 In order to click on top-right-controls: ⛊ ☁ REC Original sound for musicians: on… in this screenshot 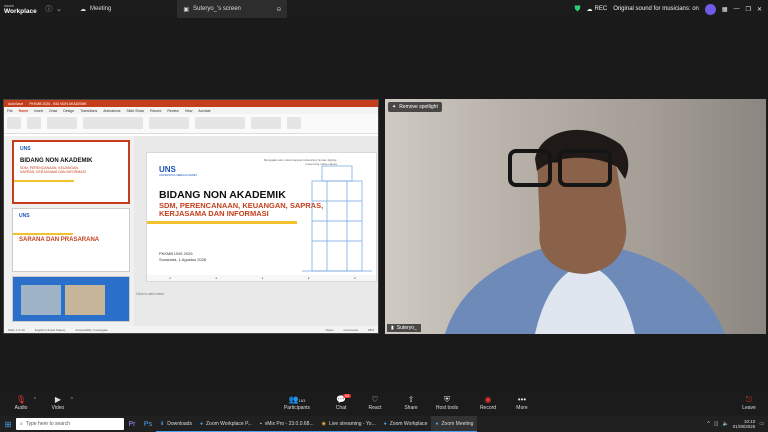, I will do `click(671, 9)`.